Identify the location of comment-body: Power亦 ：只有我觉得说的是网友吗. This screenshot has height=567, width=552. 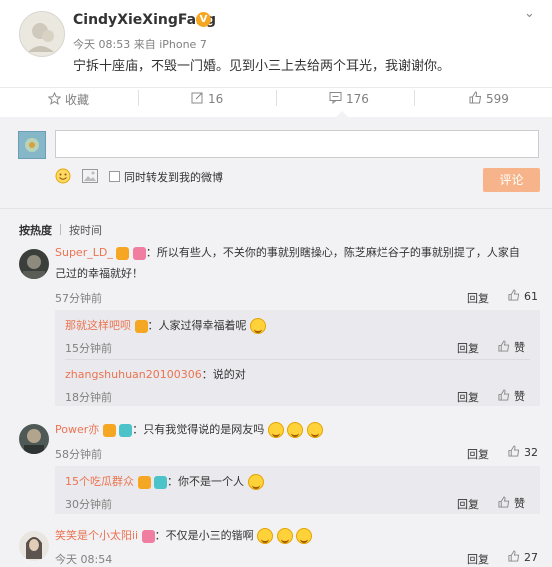
(189, 430).